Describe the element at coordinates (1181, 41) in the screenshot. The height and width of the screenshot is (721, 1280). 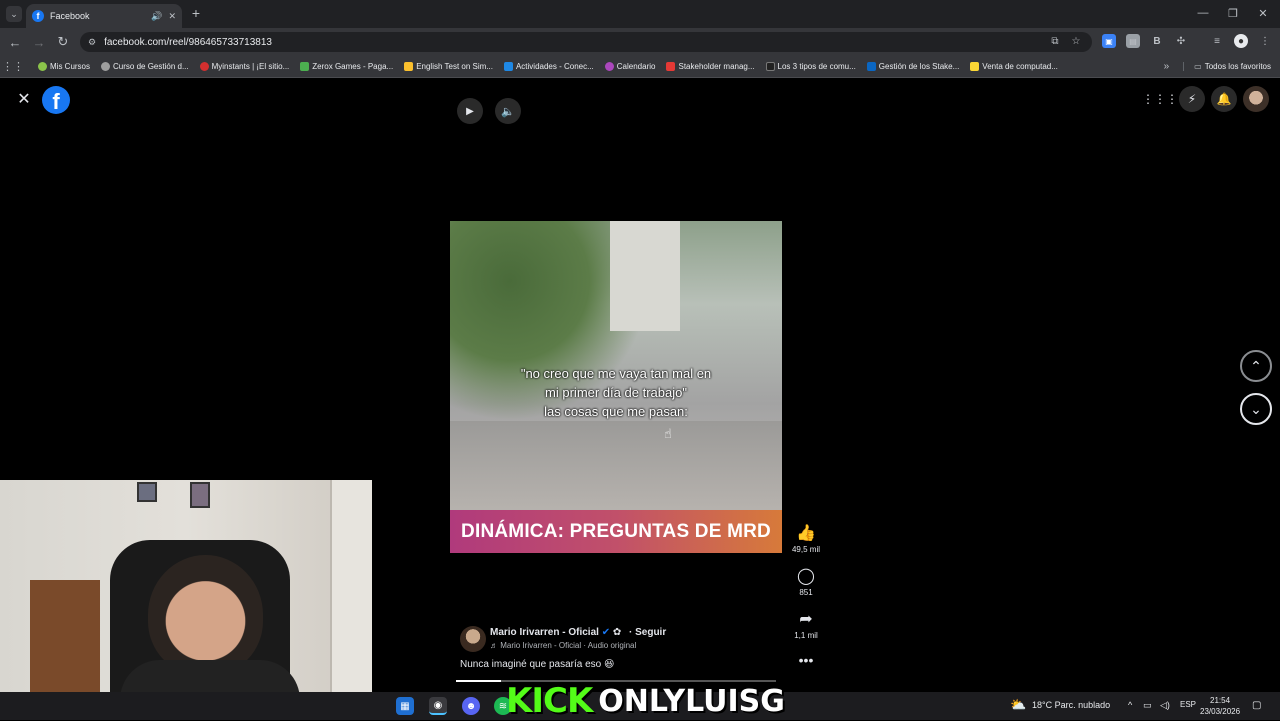
I see `extensions-puzzle-icon: ✣` at that location.